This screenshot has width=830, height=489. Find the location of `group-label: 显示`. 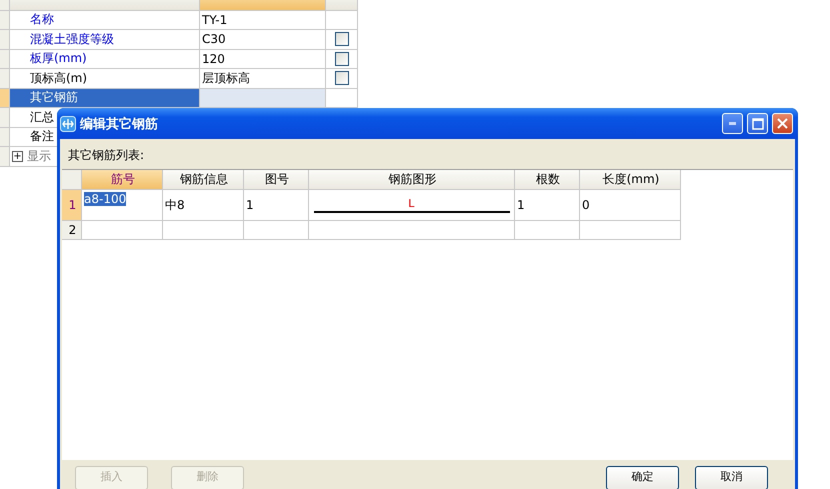

group-label: 显示 is located at coordinates (39, 156).